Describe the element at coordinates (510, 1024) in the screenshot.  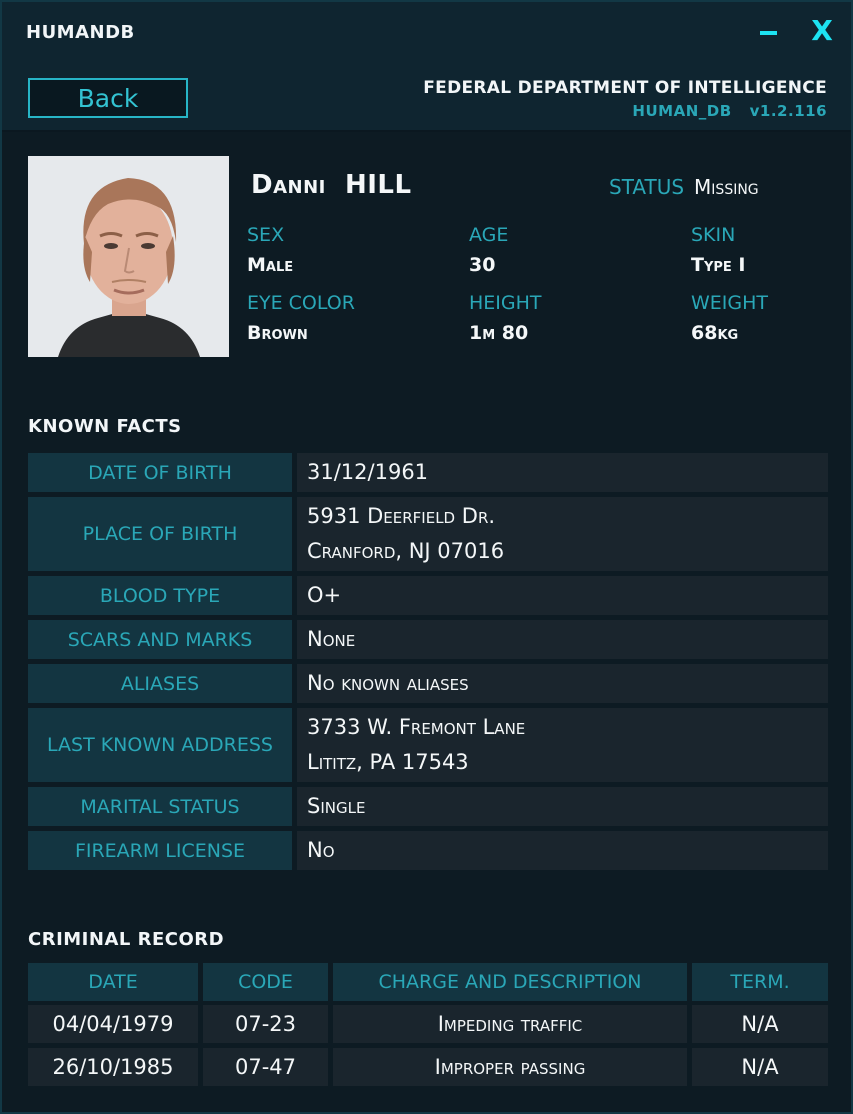
I see `record-charge: Impeding traffic` at that location.